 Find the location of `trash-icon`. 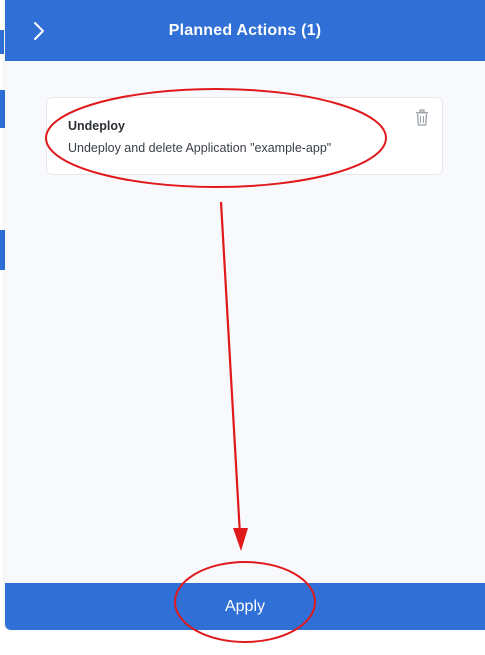

trash-icon is located at coordinates (422, 117).